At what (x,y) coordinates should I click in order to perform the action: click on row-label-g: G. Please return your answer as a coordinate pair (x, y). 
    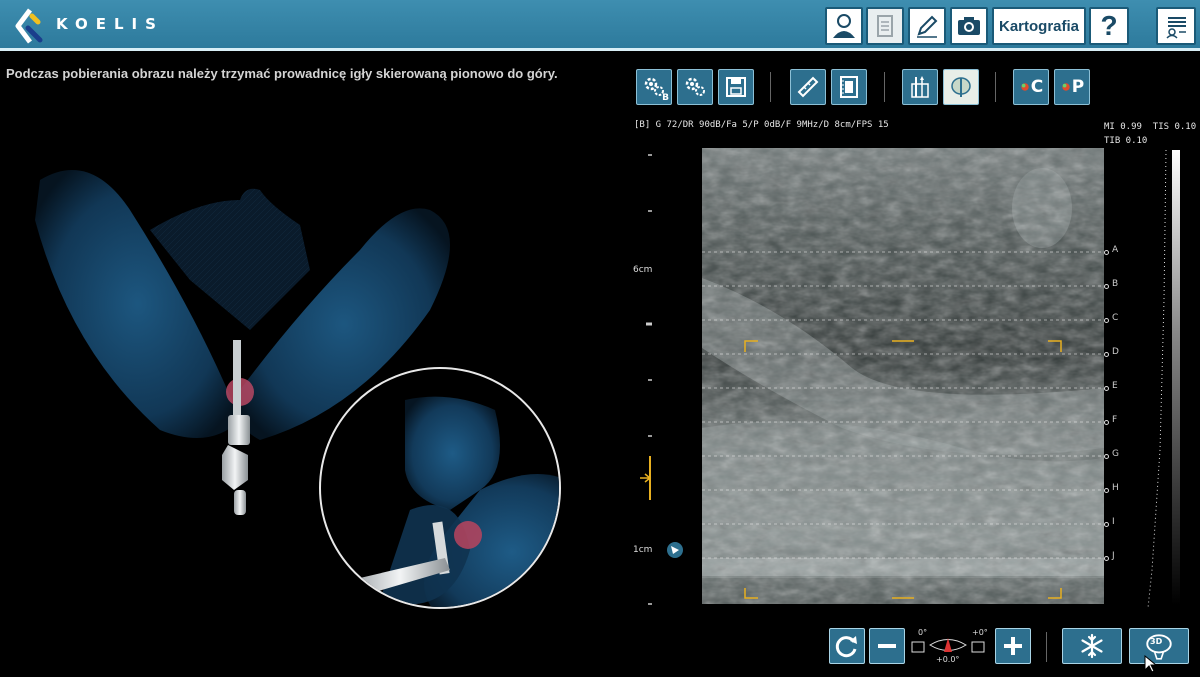
    Looking at the image, I should click on (1115, 454).